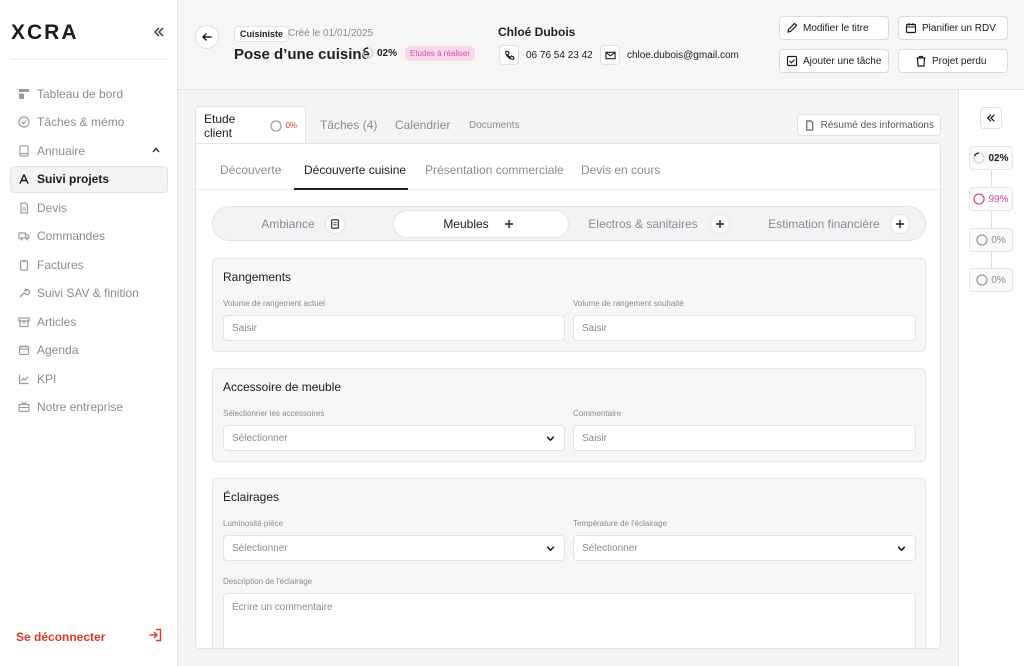 The image size is (1024, 666). I want to click on subtab-presentation-commerciale: Présentation commerciale, so click(494, 170).